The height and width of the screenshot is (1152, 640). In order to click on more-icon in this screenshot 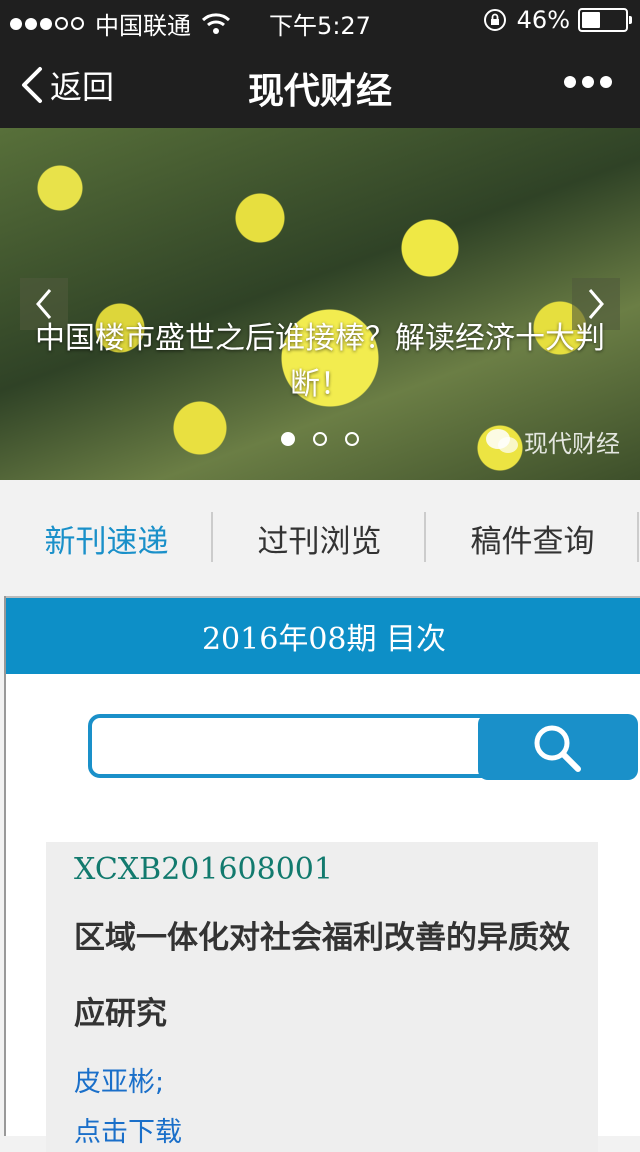, I will do `click(585, 82)`.